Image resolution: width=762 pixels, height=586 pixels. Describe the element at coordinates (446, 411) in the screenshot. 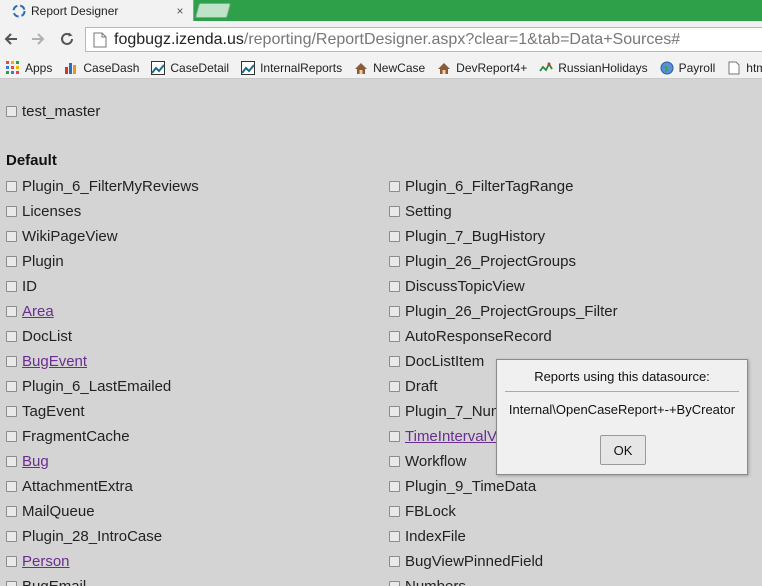

I see `datasource-item: Plugin_7_Num` at that location.